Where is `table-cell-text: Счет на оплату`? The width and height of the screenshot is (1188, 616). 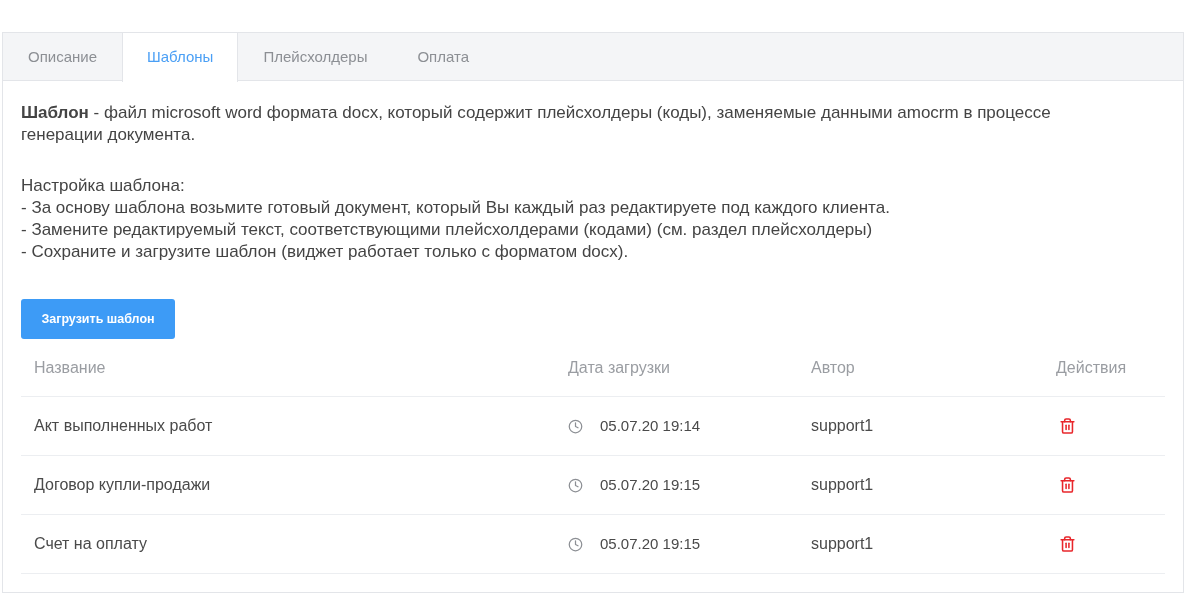 table-cell-text: Счет на оплату is located at coordinates (90, 544).